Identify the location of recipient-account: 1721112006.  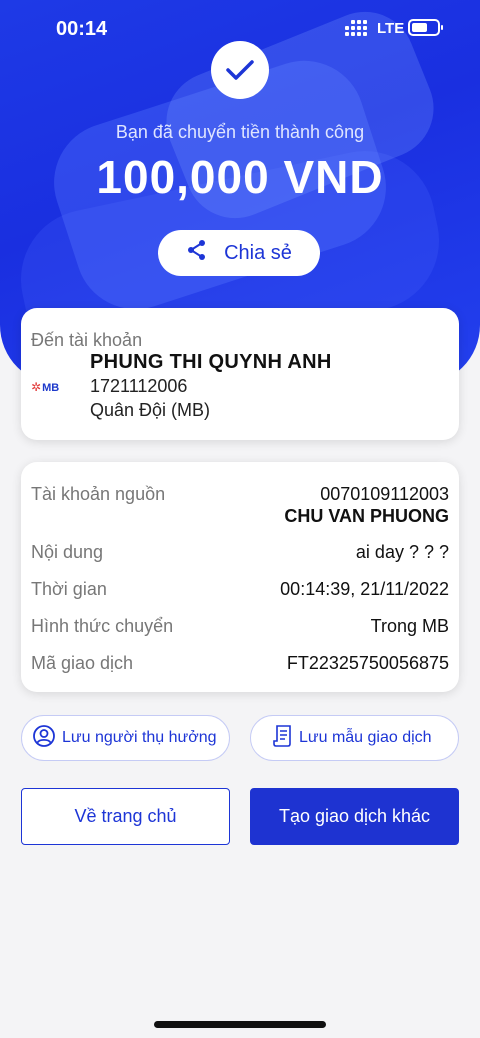
(139, 386).